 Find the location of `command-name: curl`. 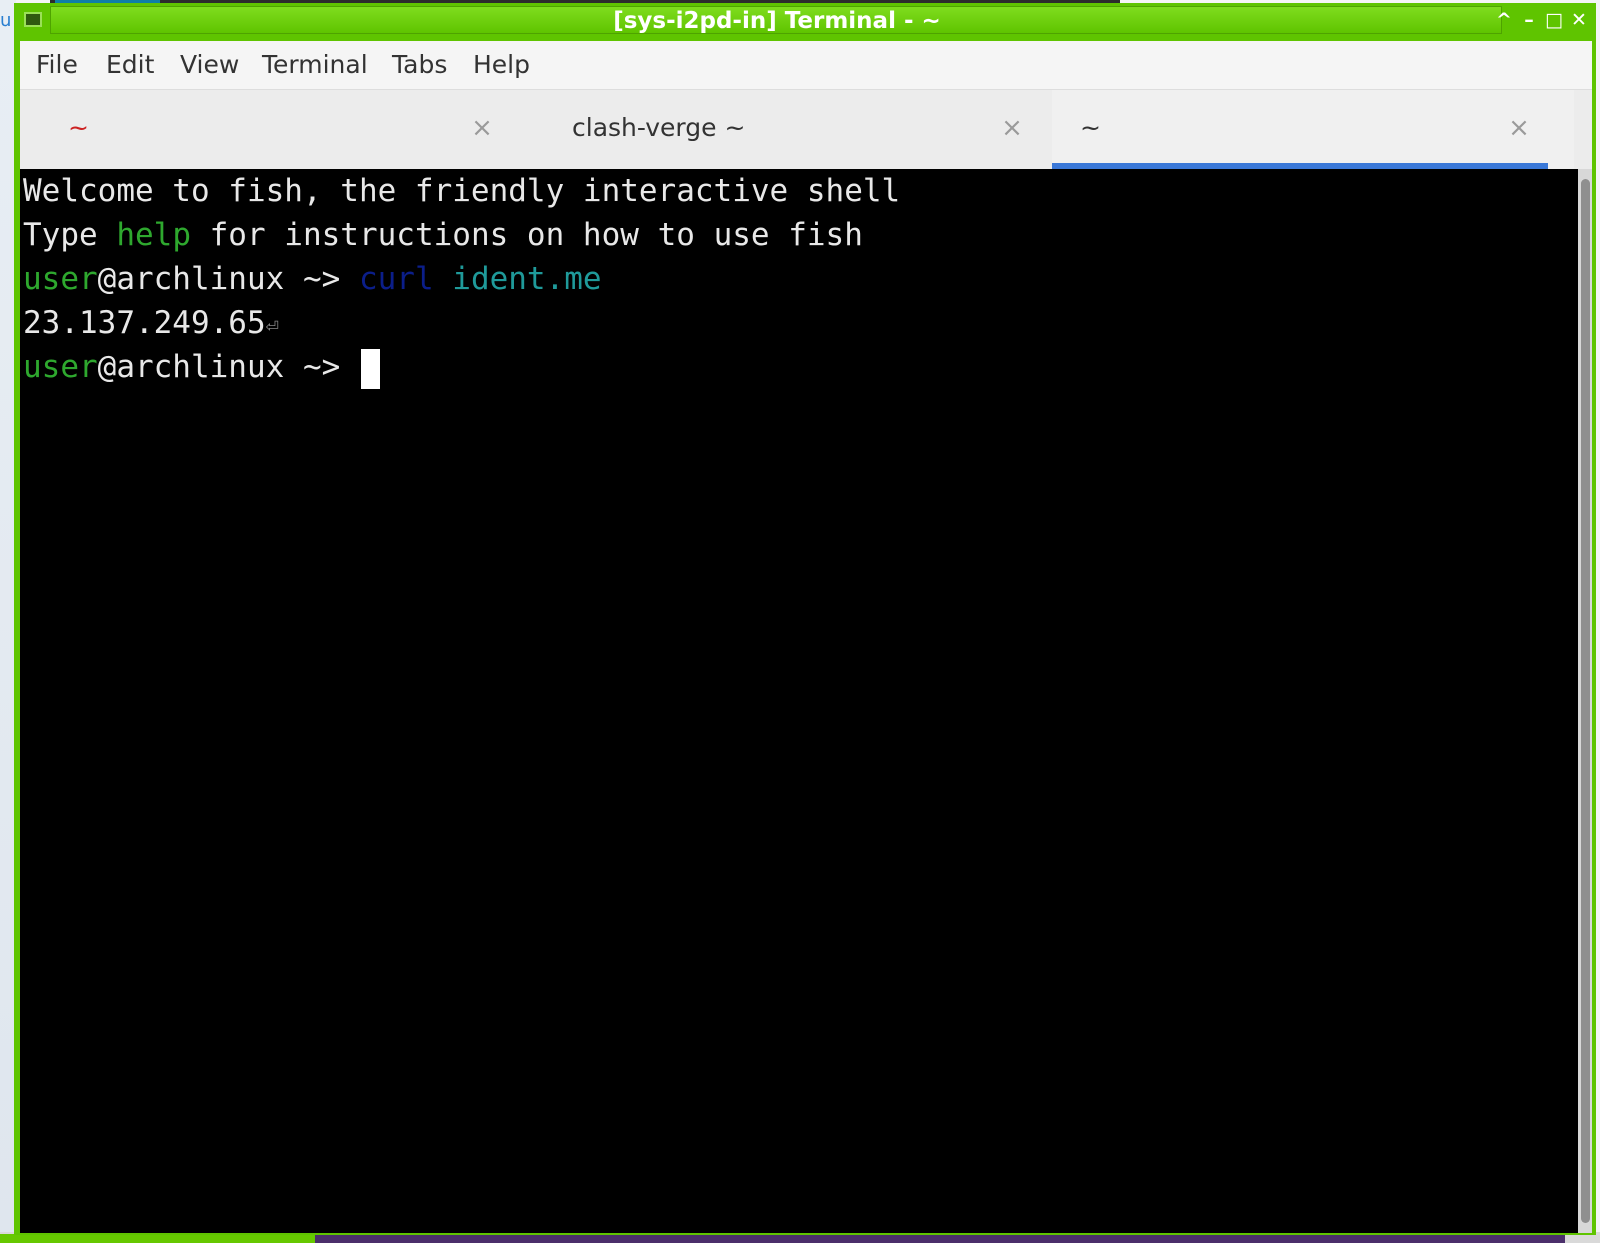

command-name: curl is located at coordinates (396, 279).